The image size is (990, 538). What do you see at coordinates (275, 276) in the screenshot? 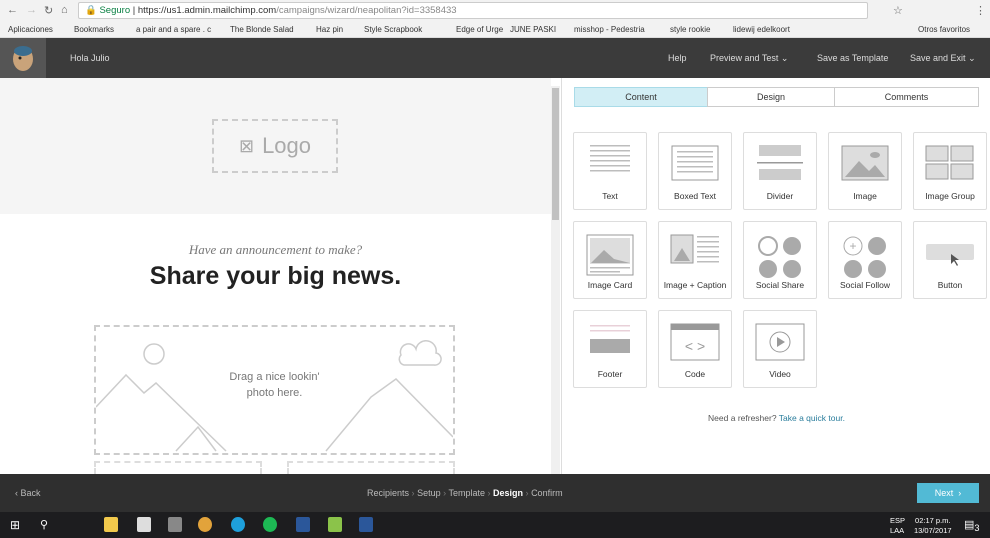
I see `headline: Share your big news.` at bounding box center [275, 276].